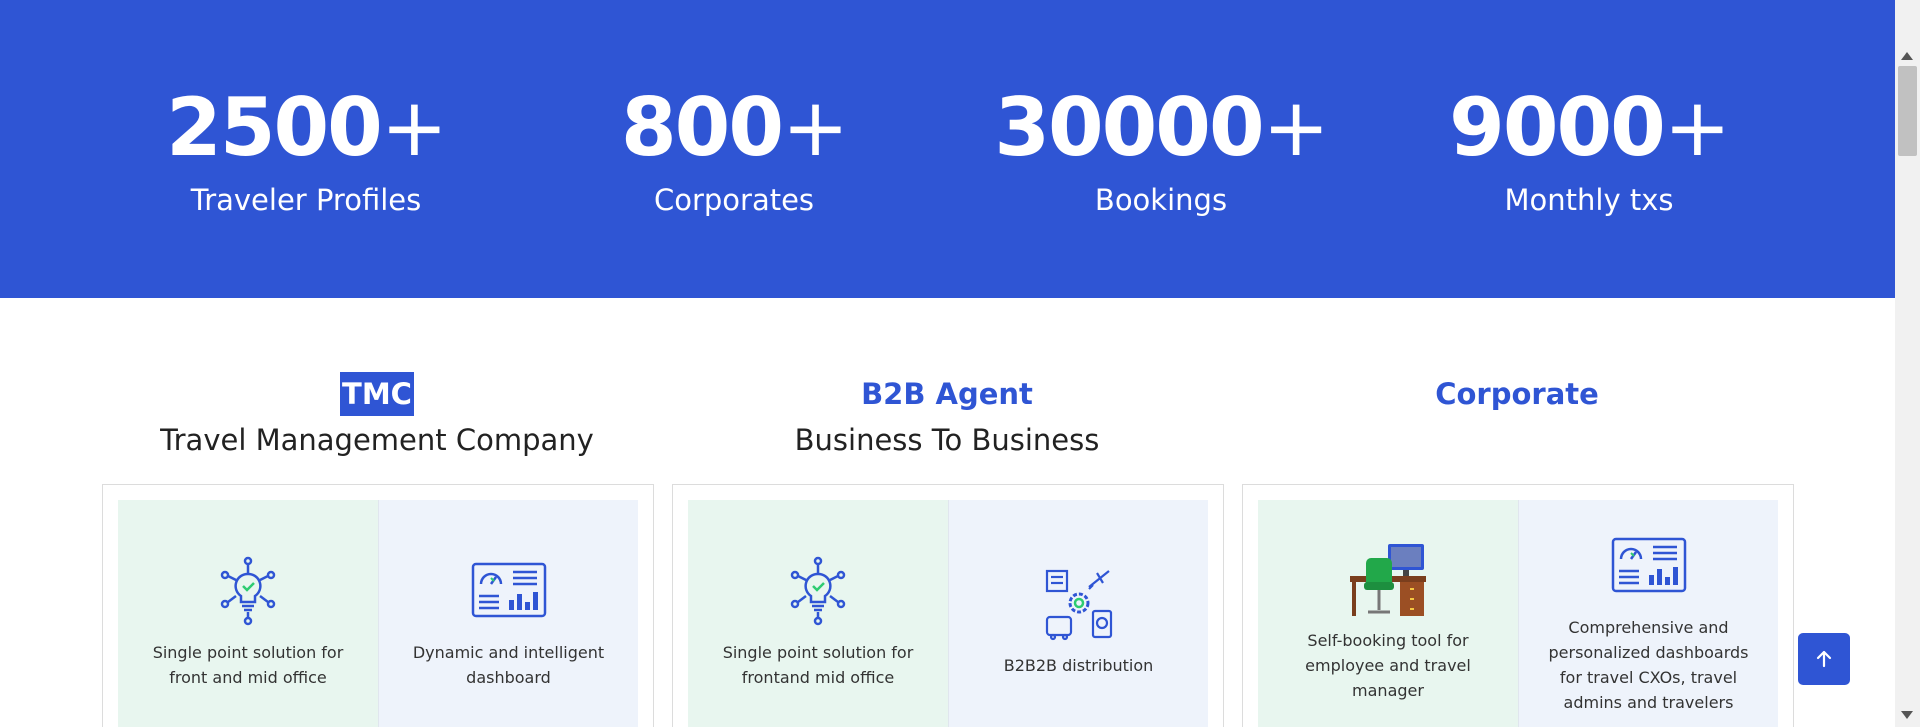  I want to click on column-title: Corporate, so click(1517, 394).